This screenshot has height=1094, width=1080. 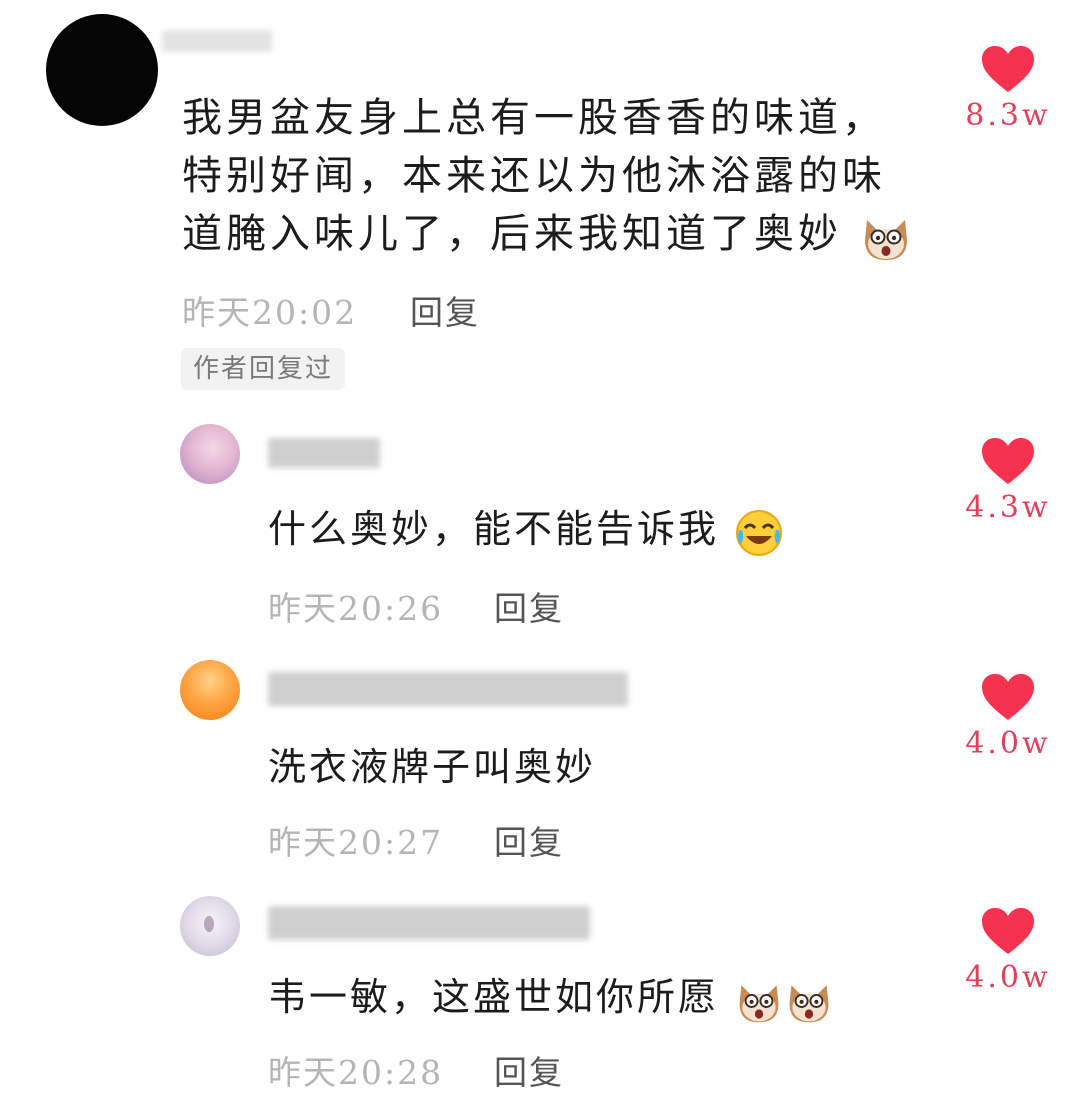 I want to click on like-count: 8.3w, so click(x=1008, y=115).